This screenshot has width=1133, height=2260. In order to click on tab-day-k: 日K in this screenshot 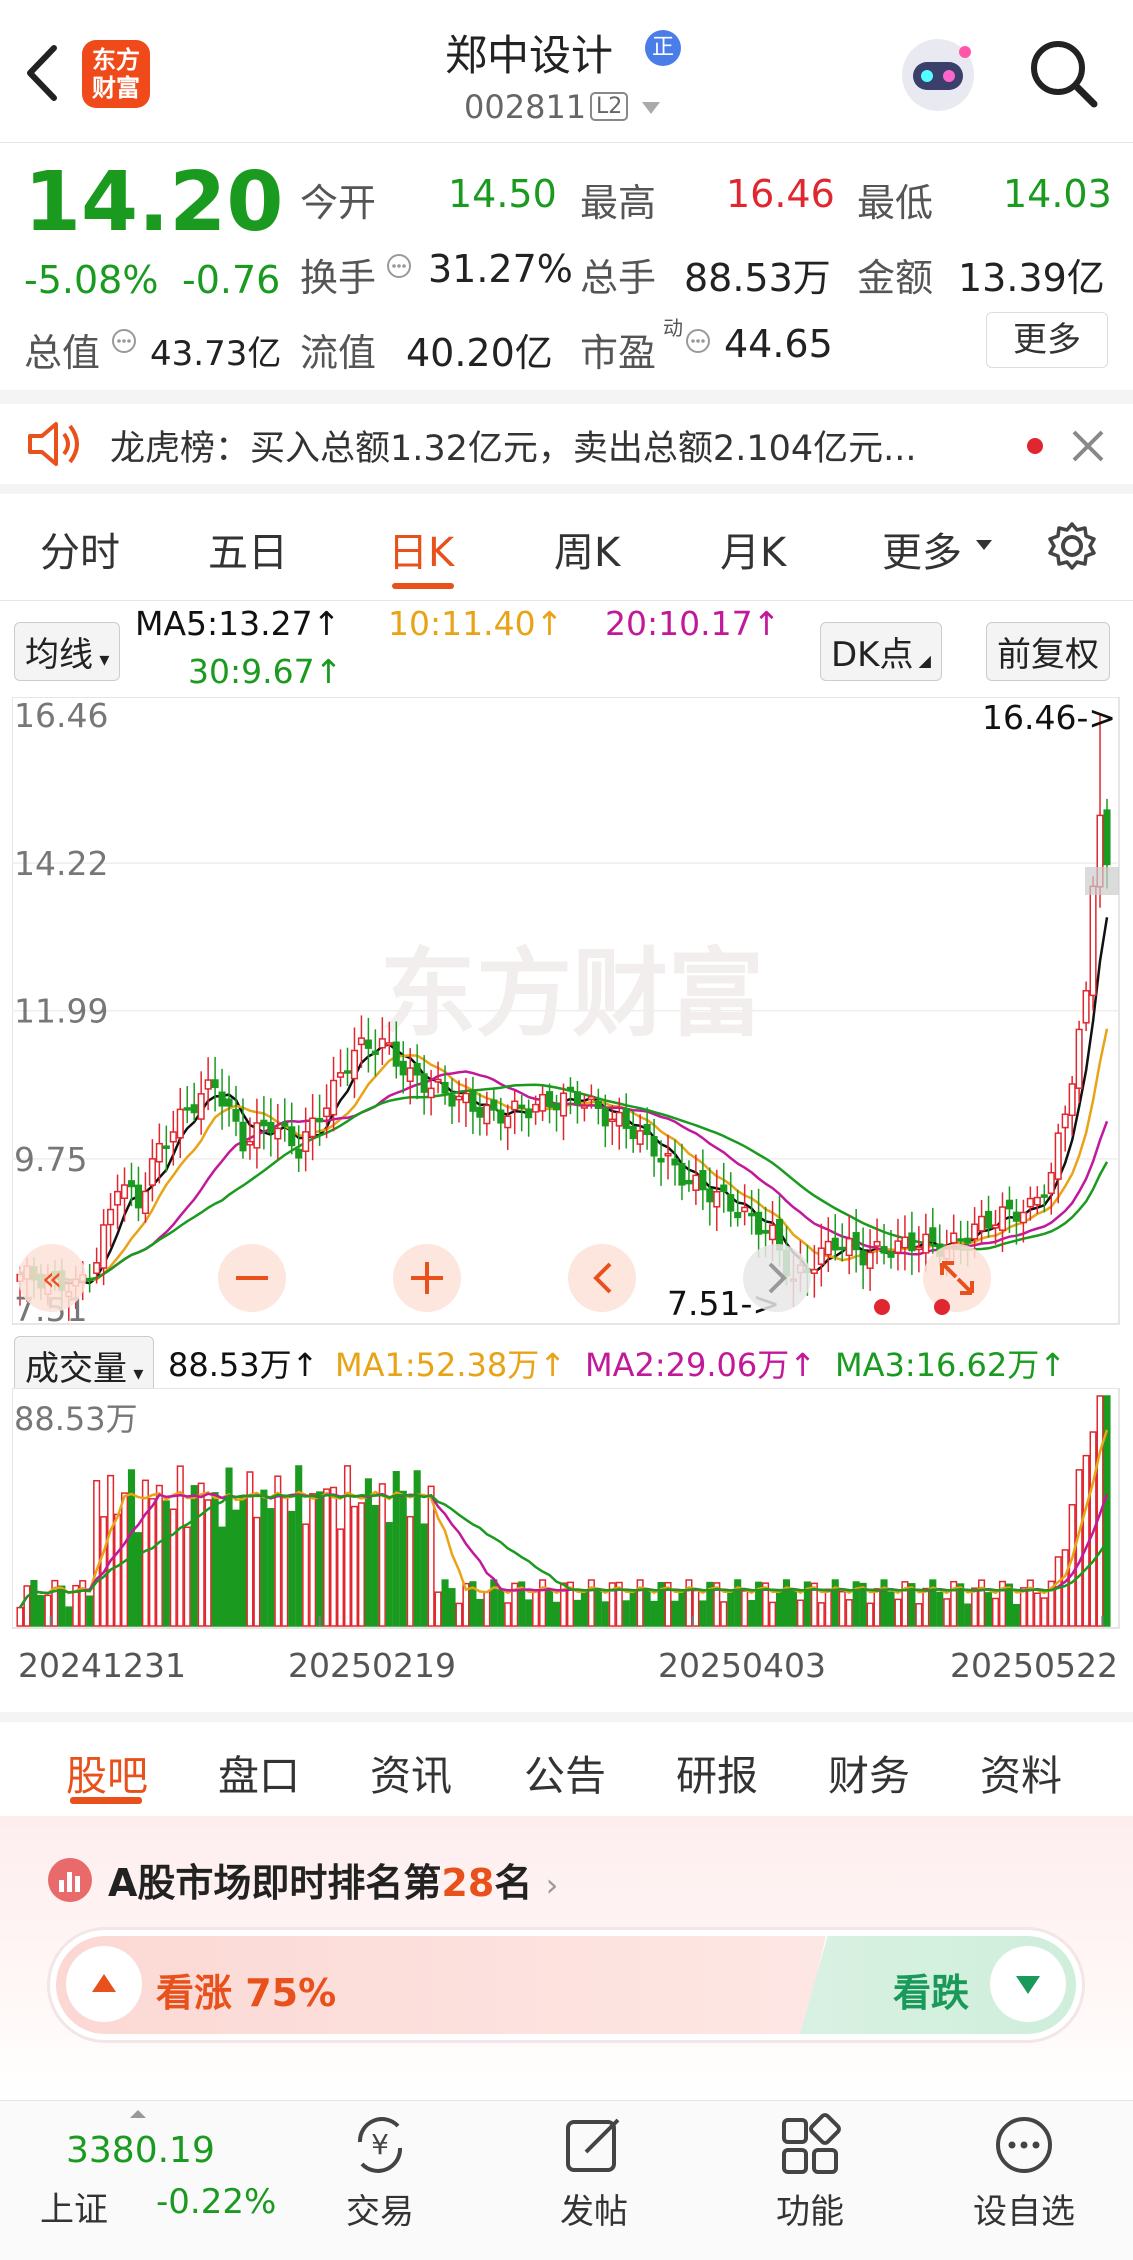, I will do `click(421, 549)`.